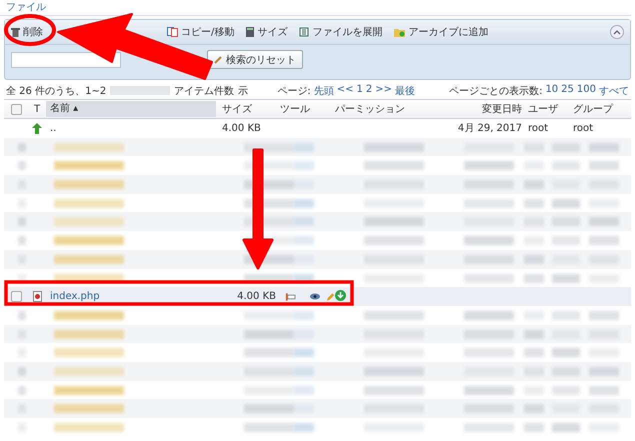 This screenshot has width=635, height=441. What do you see at coordinates (345, 91) in the screenshot?
I see `prev-page-link: <<` at bounding box center [345, 91].